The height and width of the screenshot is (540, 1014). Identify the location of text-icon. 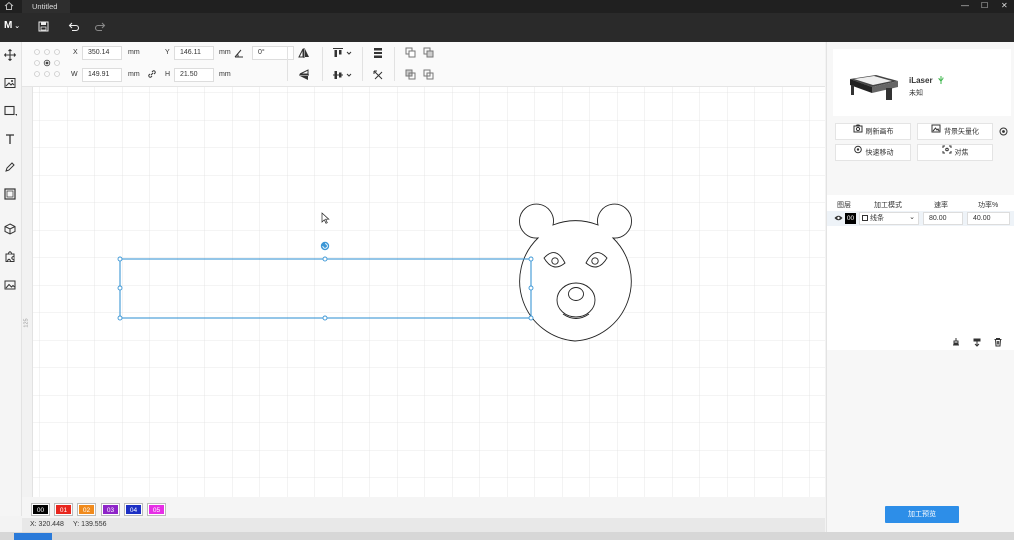
(10, 140).